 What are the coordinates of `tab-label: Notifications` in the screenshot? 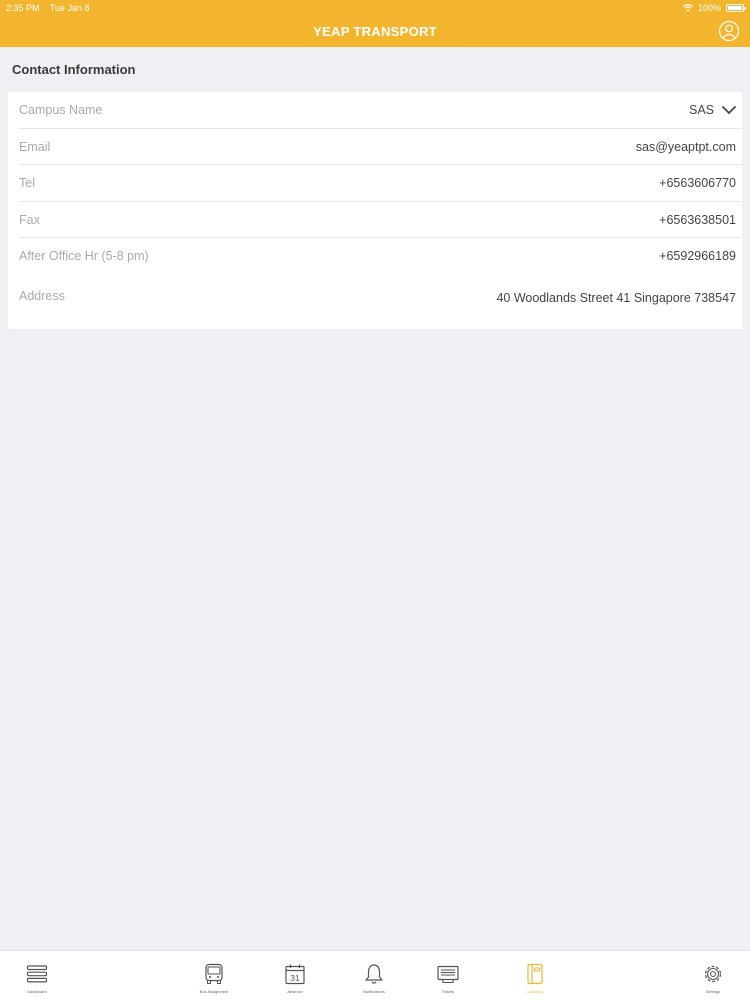 It's located at (374, 991).